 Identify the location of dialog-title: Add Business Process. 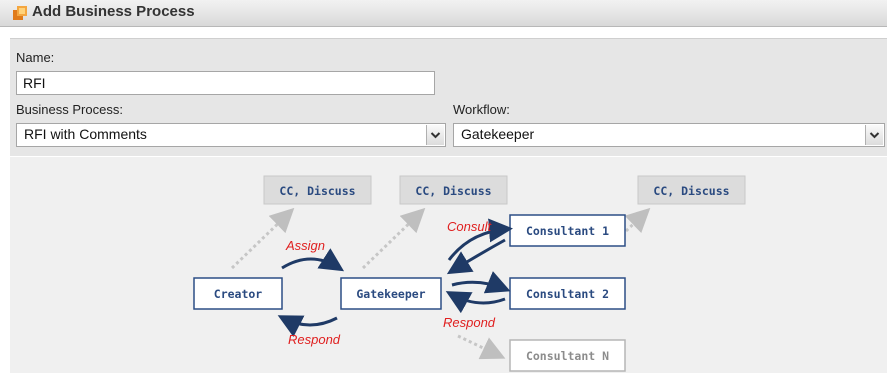
(113, 11).